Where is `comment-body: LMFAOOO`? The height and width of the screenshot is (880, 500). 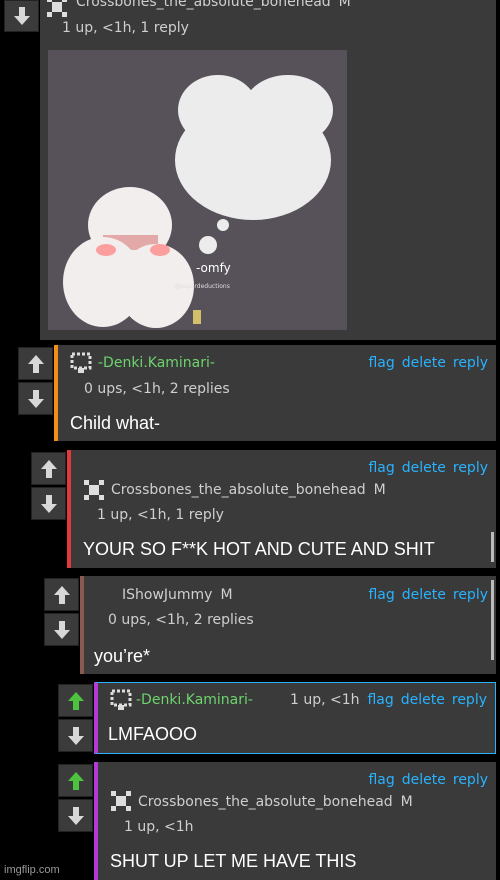
comment-body: LMFAOOO is located at coordinates (153, 734).